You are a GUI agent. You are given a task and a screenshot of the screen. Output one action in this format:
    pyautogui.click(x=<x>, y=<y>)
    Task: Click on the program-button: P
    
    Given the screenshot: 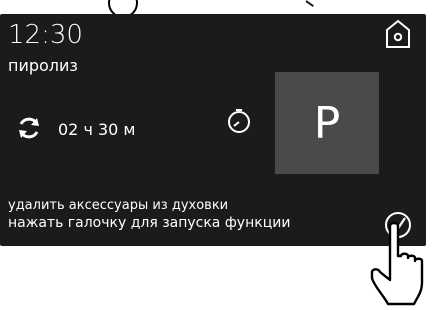 What is the action you would take?
    pyautogui.click(x=327, y=123)
    